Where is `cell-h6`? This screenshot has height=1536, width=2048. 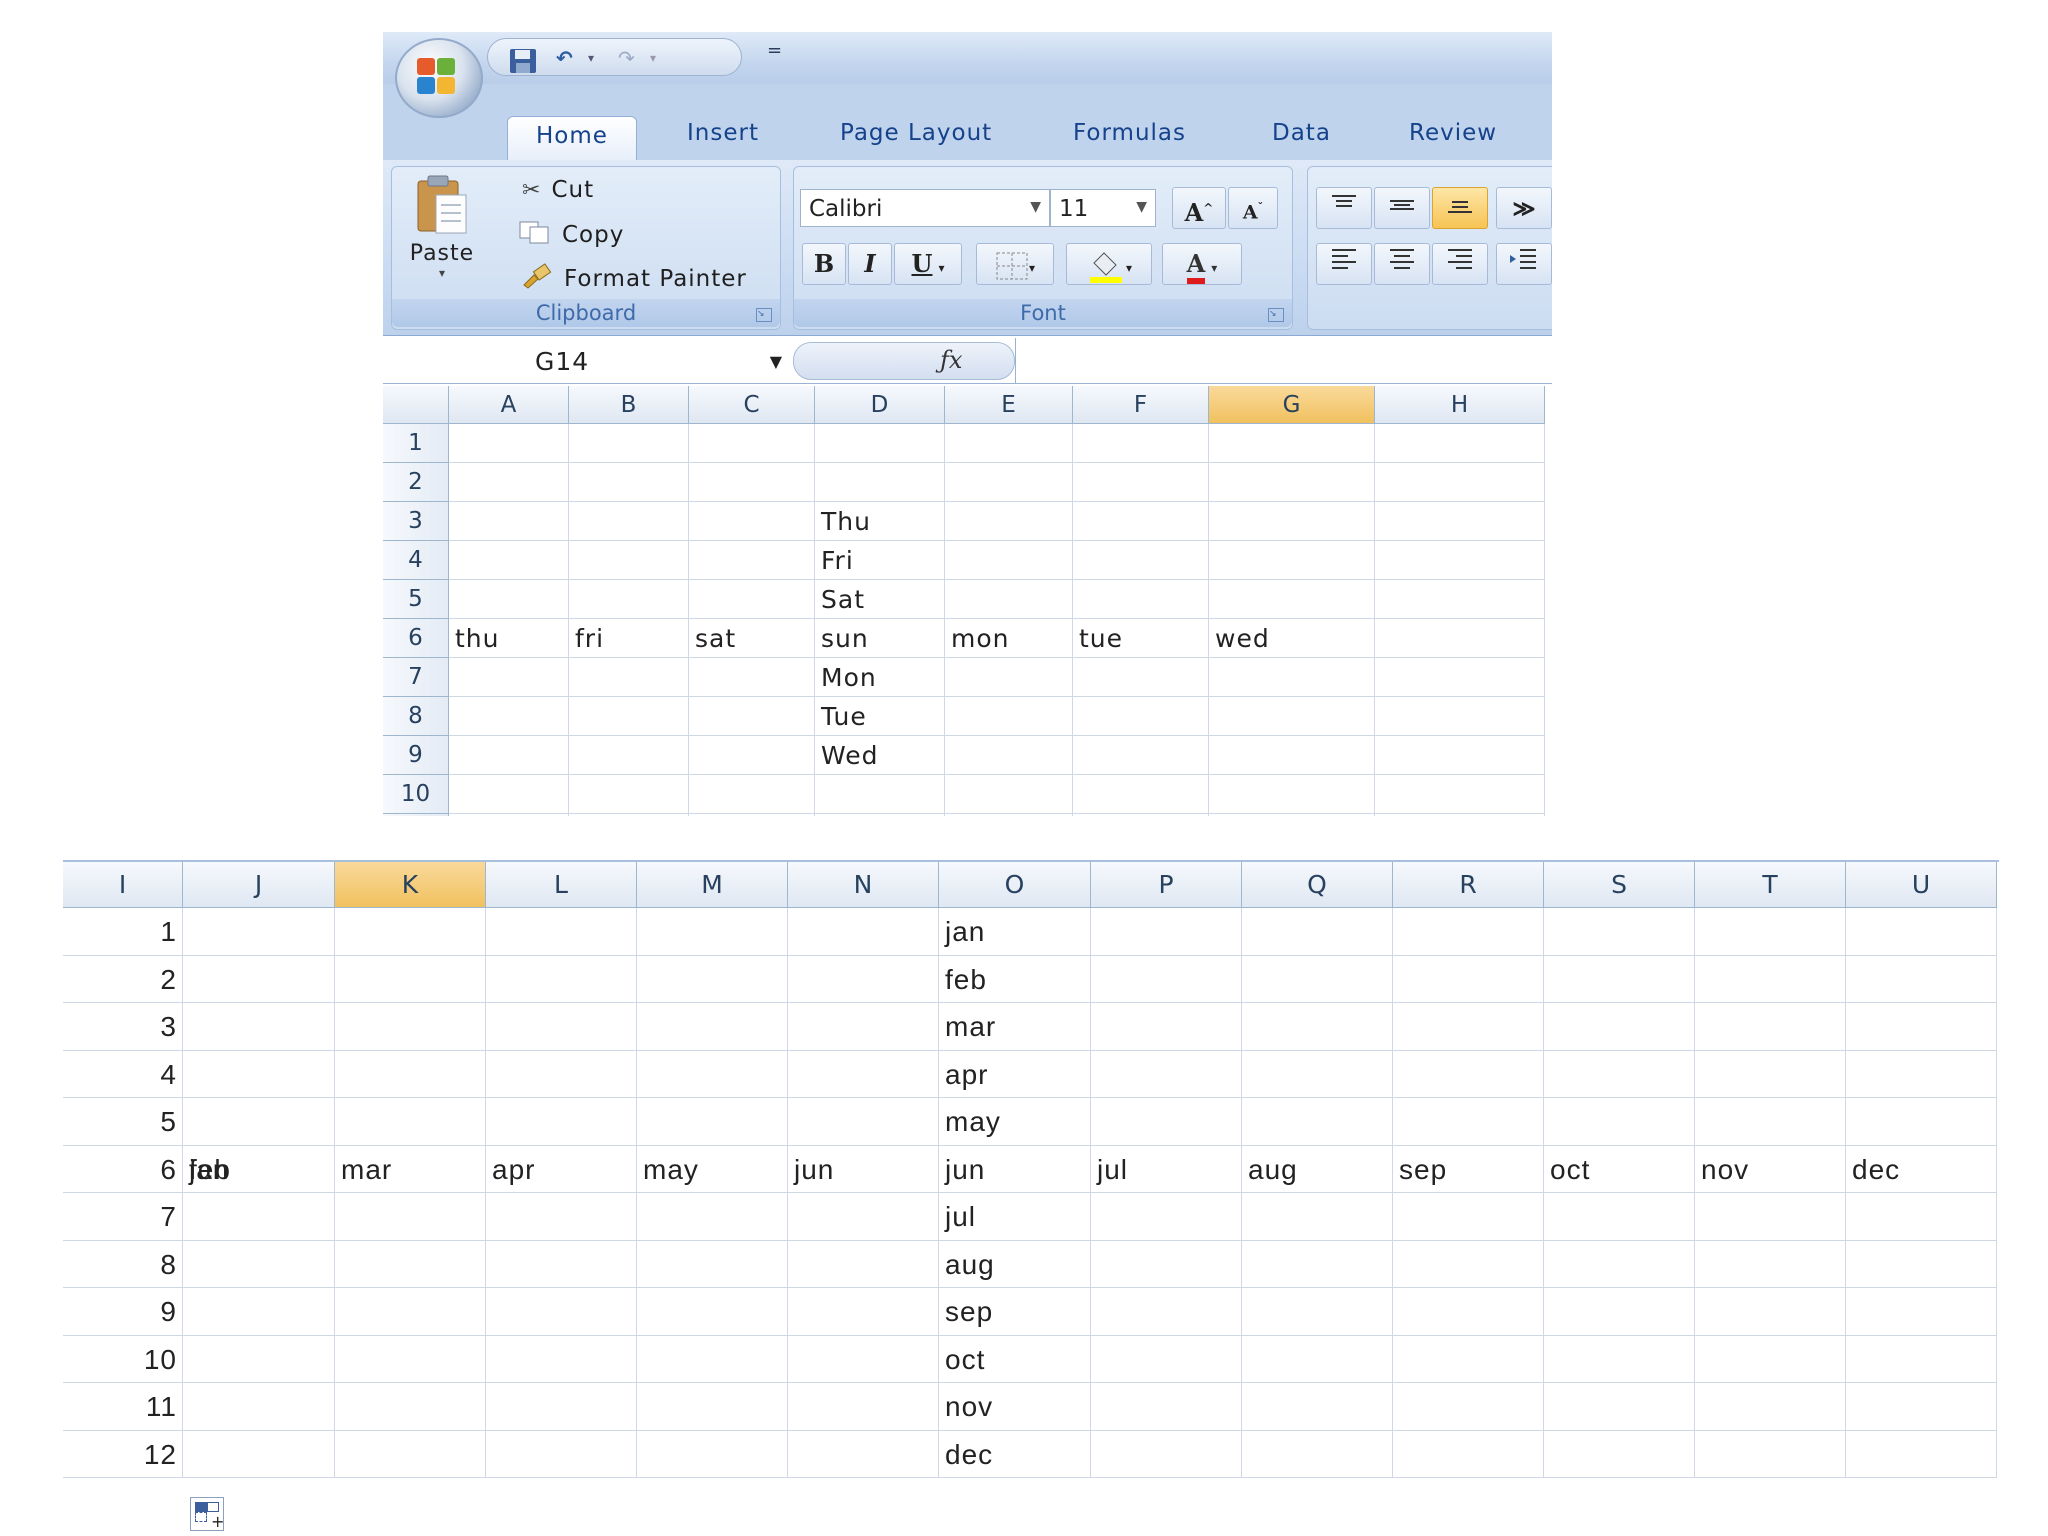
cell-h6 is located at coordinates (1460, 638).